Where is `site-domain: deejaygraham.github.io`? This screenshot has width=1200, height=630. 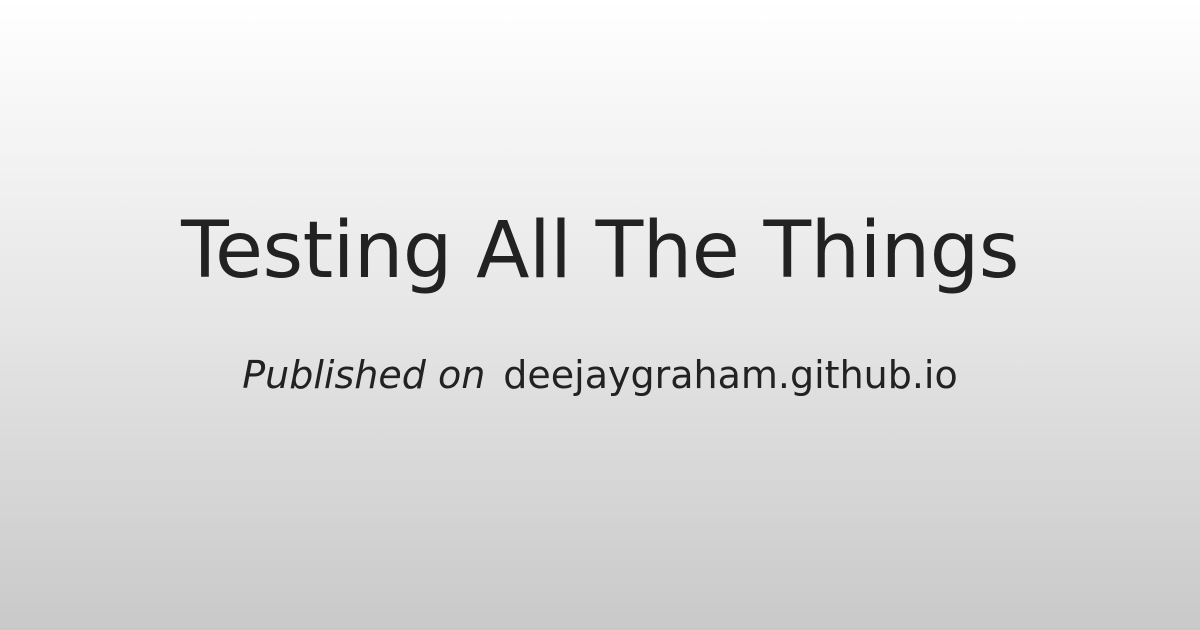
site-domain: deejaygraham.github.io is located at coordinates (730, 375).